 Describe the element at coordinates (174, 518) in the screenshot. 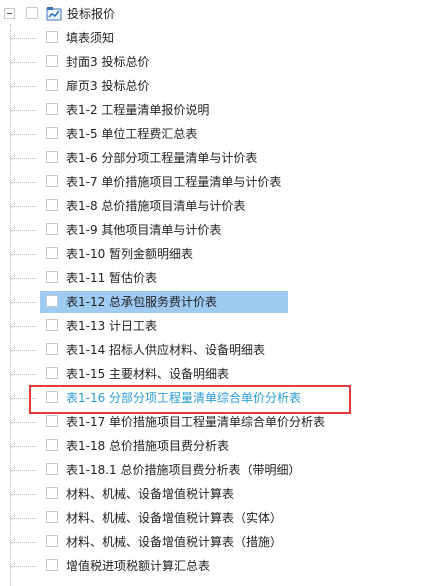

I see `tree-item-label: 材料、机械、设备增值税计算表（实体）` at that location.